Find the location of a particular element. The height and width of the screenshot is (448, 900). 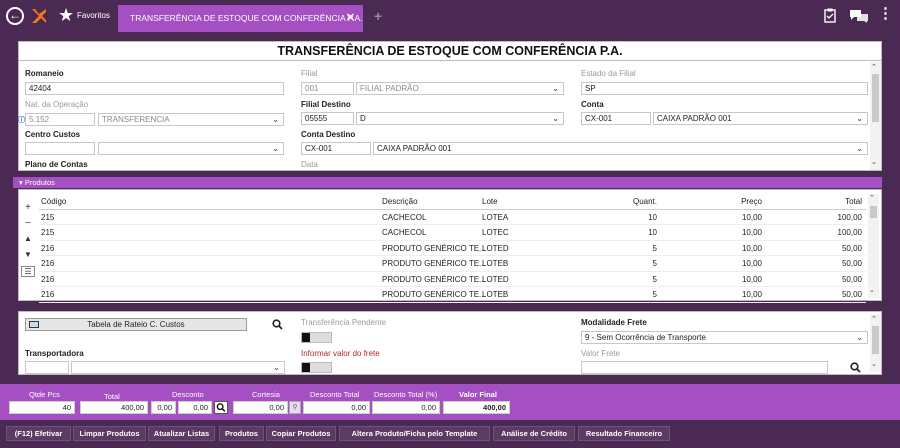

conta-destino-select: CAIXA PADRÃO 001 ⌄ is located at coordinates (620, 148).